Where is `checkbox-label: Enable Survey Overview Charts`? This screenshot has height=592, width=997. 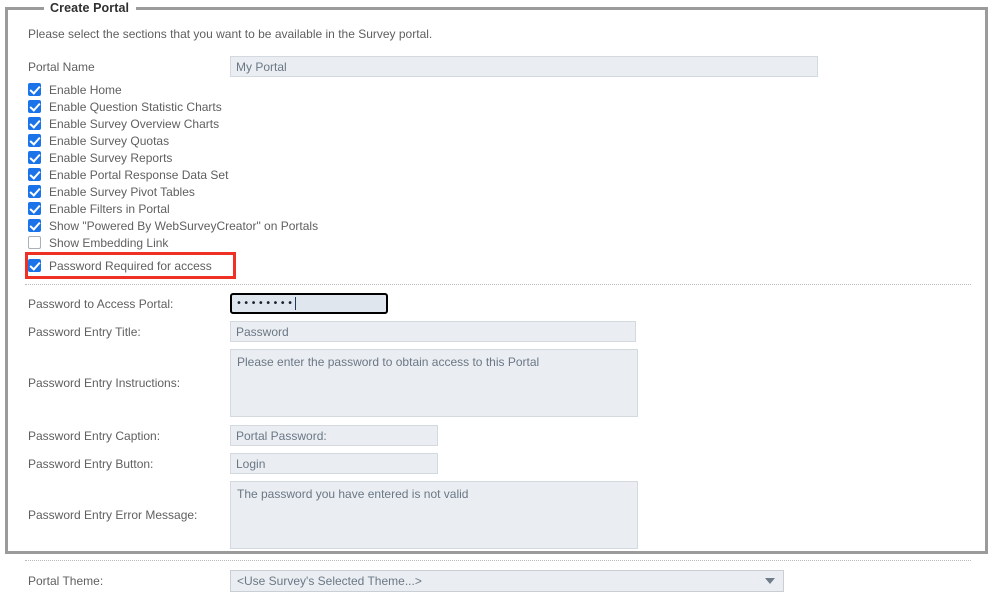
checkbox-label: Enable Survey Overview Charts is located at coordinates (134, 123).